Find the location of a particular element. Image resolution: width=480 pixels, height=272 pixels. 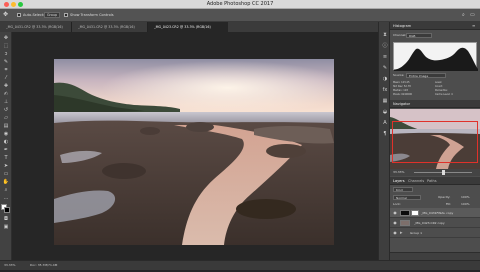

tab-document-3: _MG_0423.CR2 @ 33.3% (RGB/16) is located at coordinates (188, 27).